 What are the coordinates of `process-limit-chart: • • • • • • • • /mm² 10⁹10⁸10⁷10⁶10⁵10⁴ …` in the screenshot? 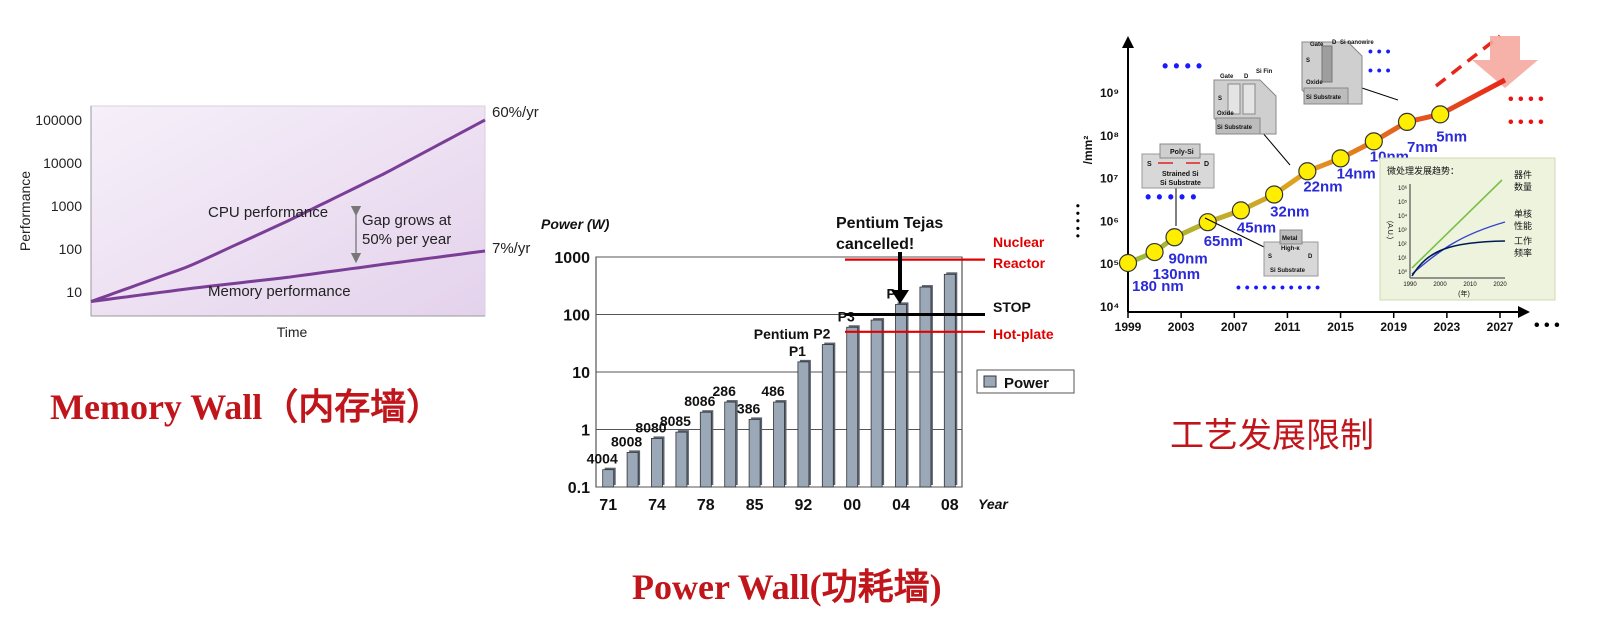 It's located at (1315, 184).